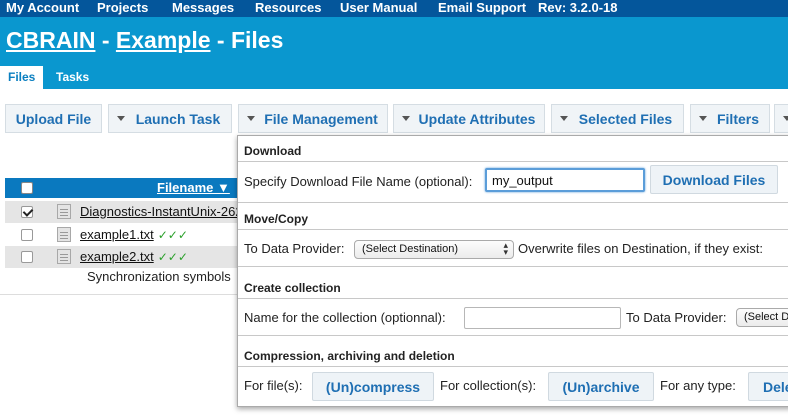 This screenshot has height=415, width=788. What do you see at coordinates (193, 187) in the screenshot?
I see `filename-column-header: Filename ▼` at bounding box center [193, 187].